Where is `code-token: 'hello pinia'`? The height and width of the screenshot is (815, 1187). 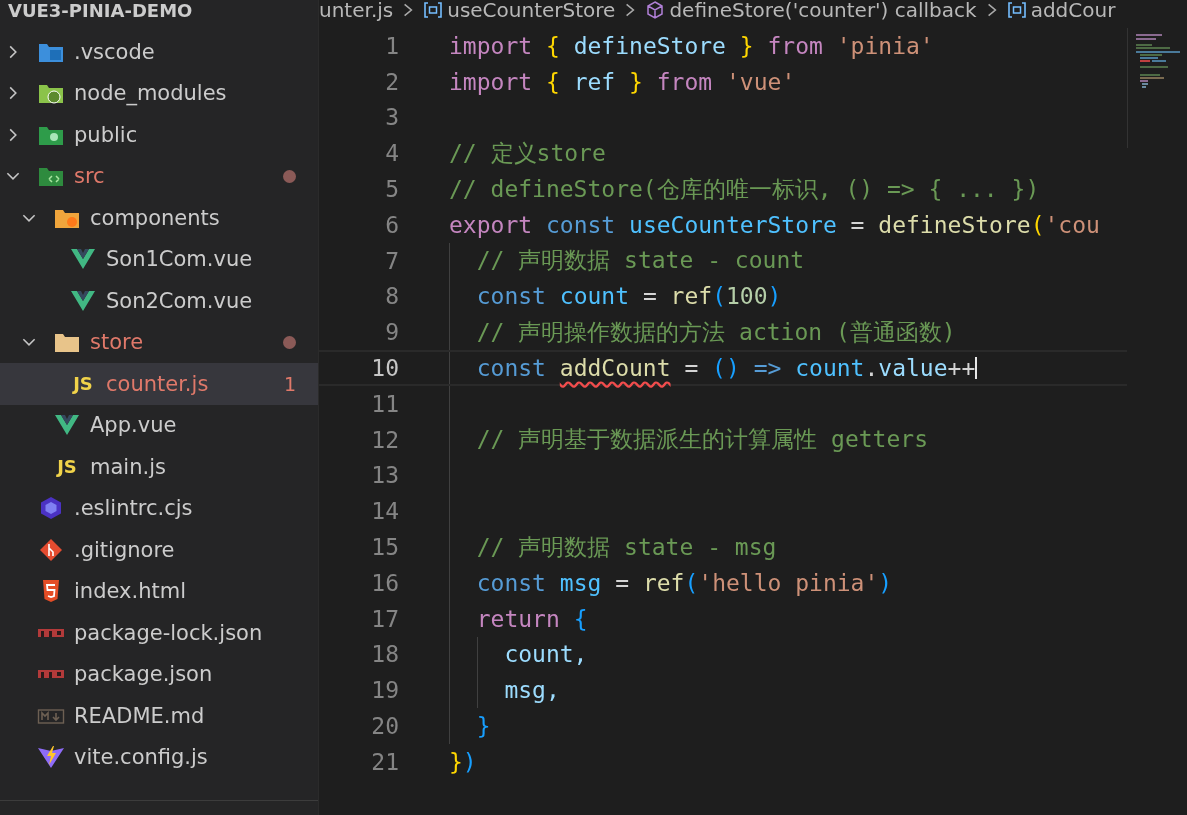
code-token: 'hello pinia' is located at coordinates (788, 583).